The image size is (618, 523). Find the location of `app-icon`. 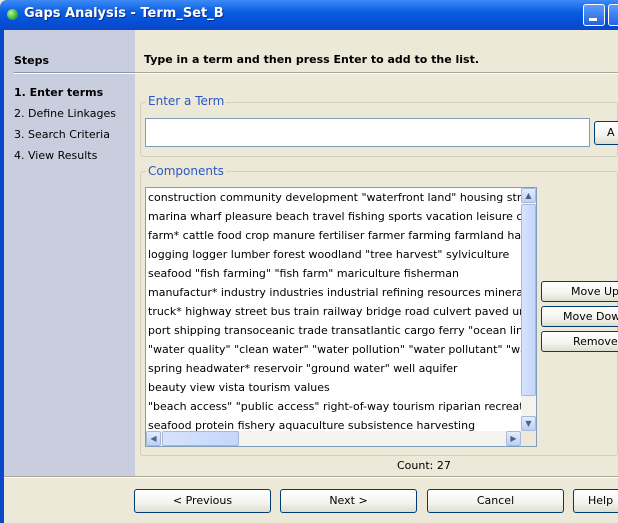

app-icon is located at coordinates (12, 14).